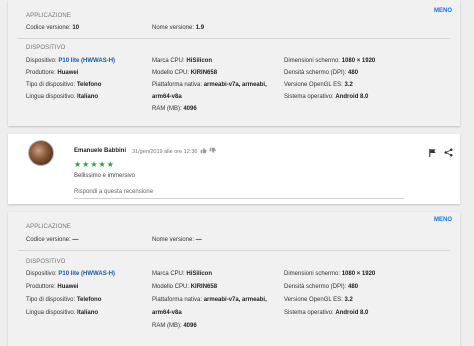  I want to click on reply-input-underline, so click(239, 198).